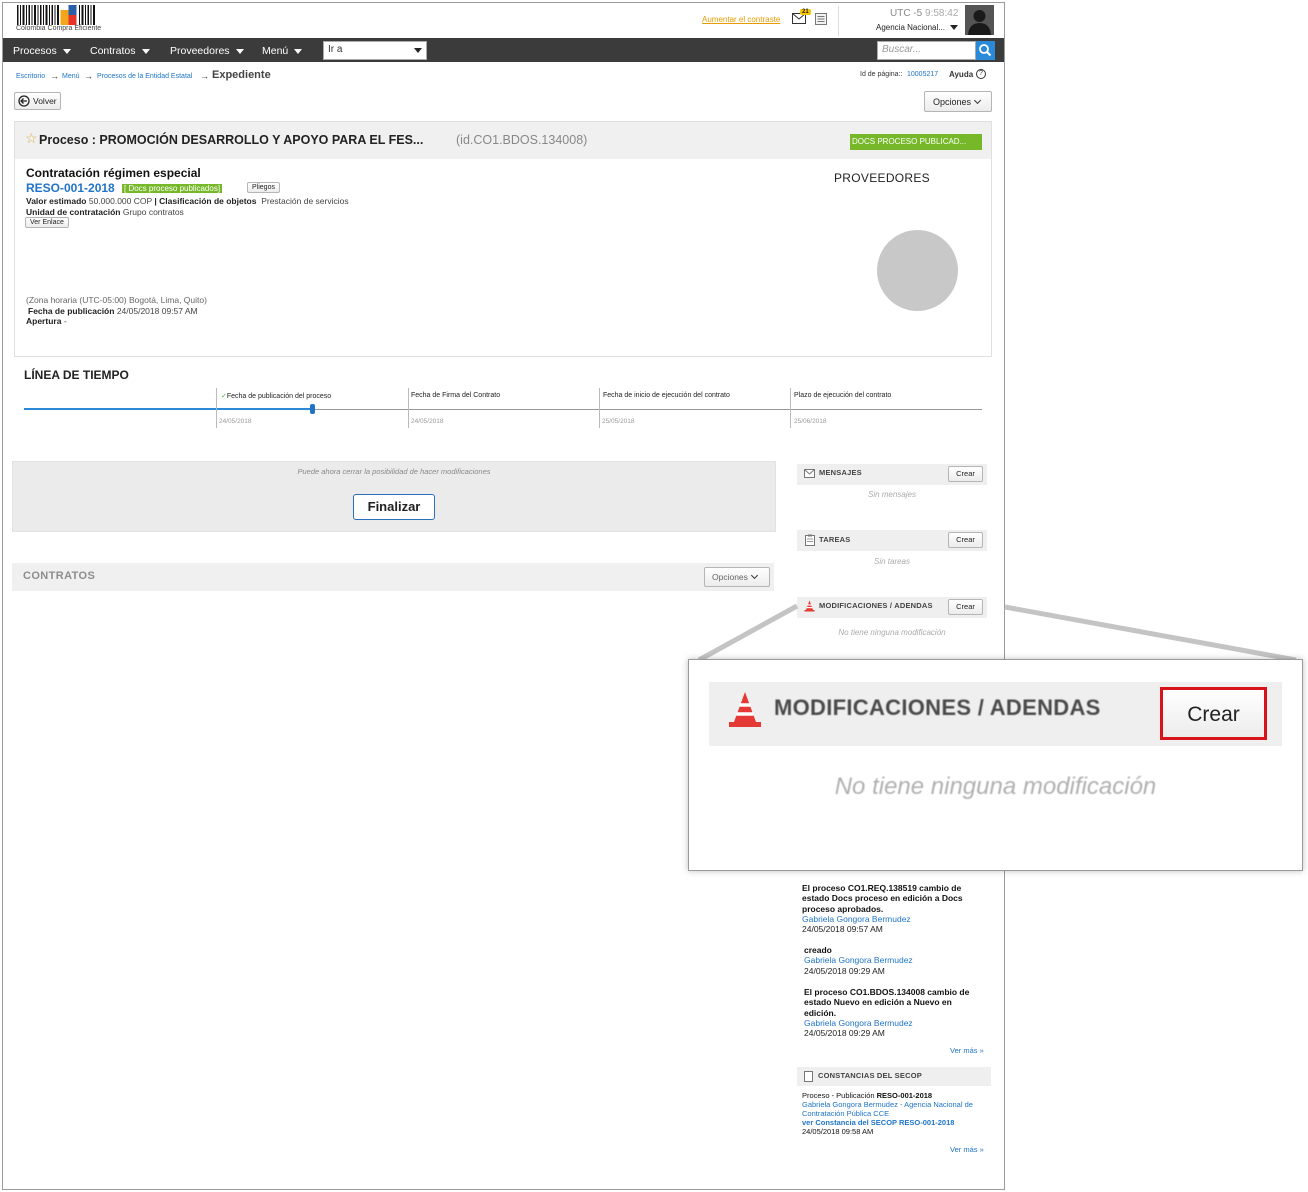 The width and height of the screenshot is (1308, 1192). What do you see at coordinates (838, 1131) in the screenshot?
I see `constancia-date: 24/05/2018 09:58 AM` at bounding box center [838, 1131].